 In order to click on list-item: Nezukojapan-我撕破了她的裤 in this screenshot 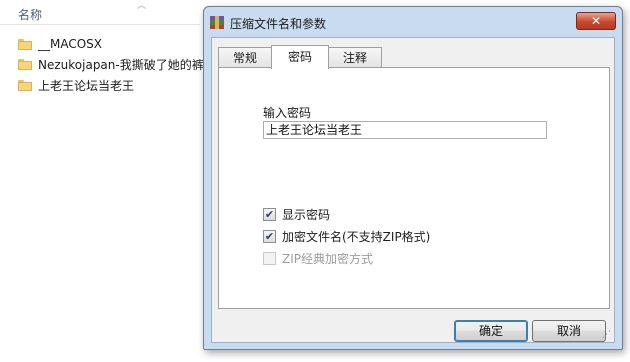, I will do `click(111, 64)`.